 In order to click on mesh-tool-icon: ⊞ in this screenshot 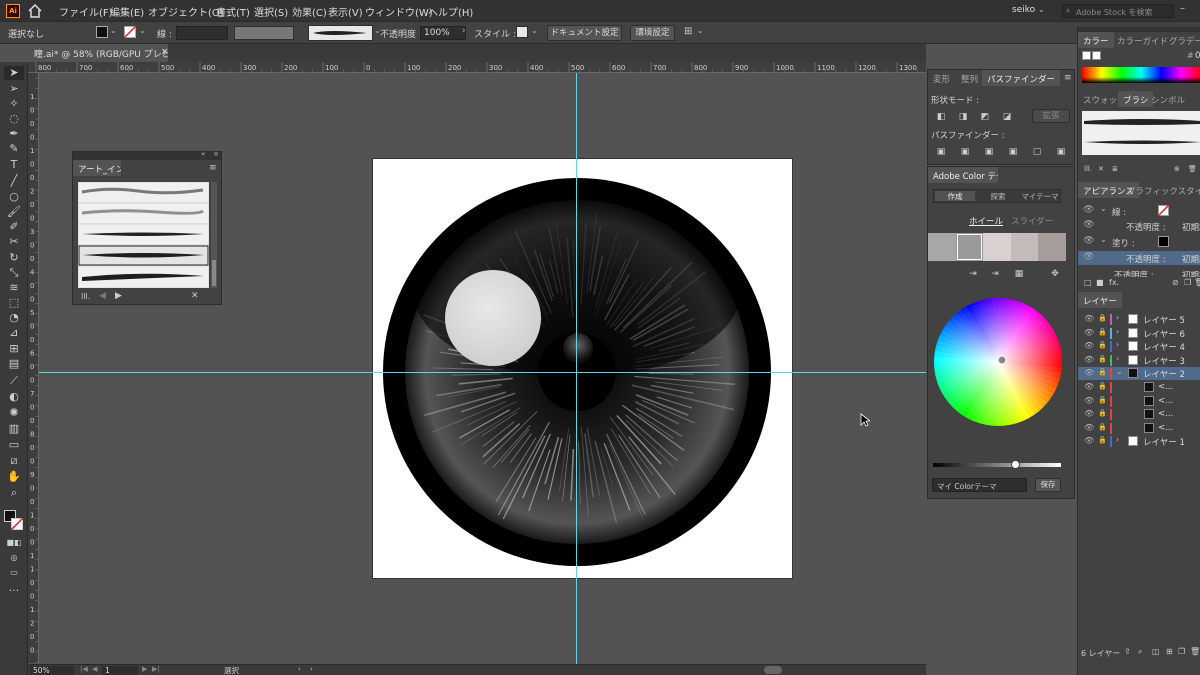, I will do `click(14, 349)`.